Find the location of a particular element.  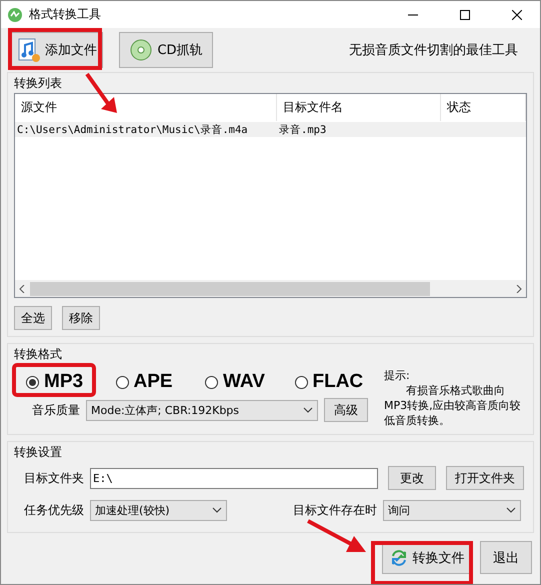

app-icon is located at coordinates (15, 14).